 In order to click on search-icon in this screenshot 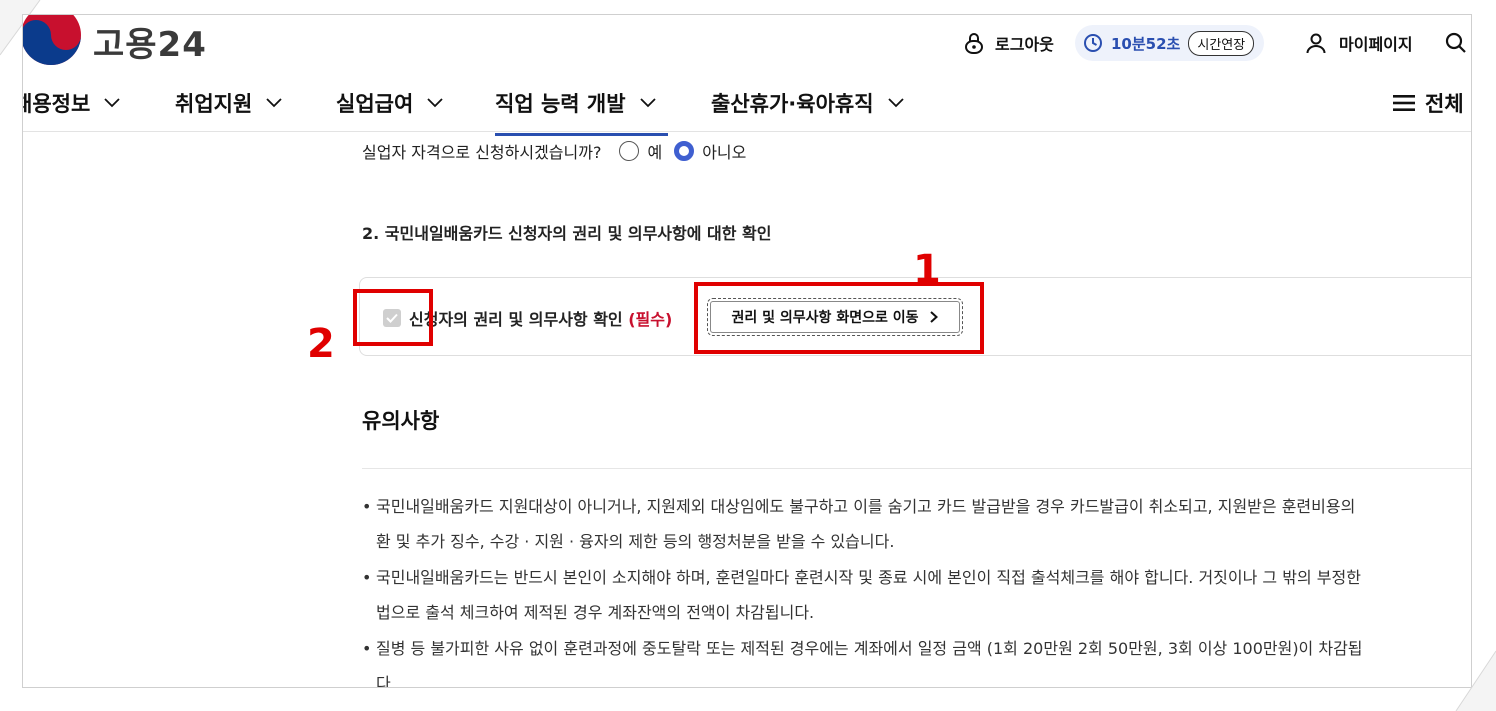, I will do `click(1455, 42)`.